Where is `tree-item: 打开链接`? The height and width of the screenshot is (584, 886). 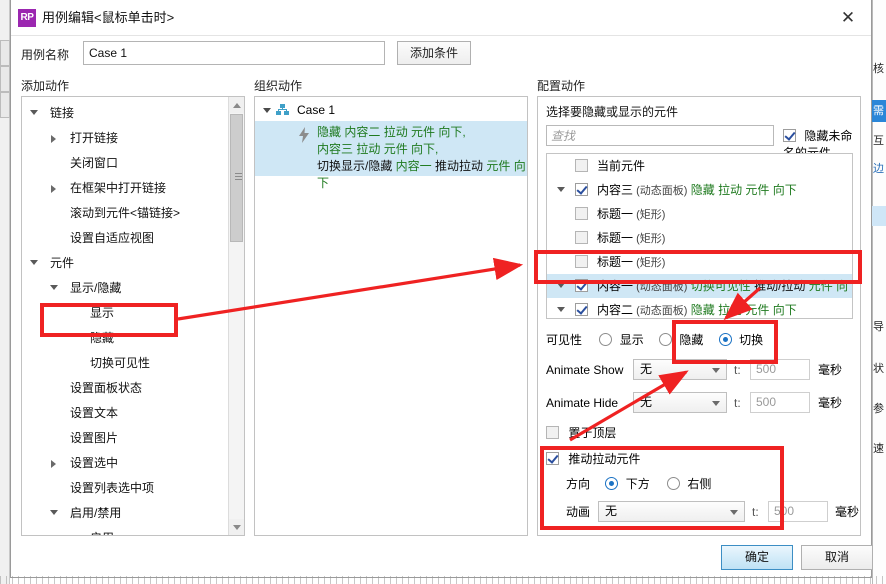
tree-item: 打开链接 is located at coordinates (125, 138).